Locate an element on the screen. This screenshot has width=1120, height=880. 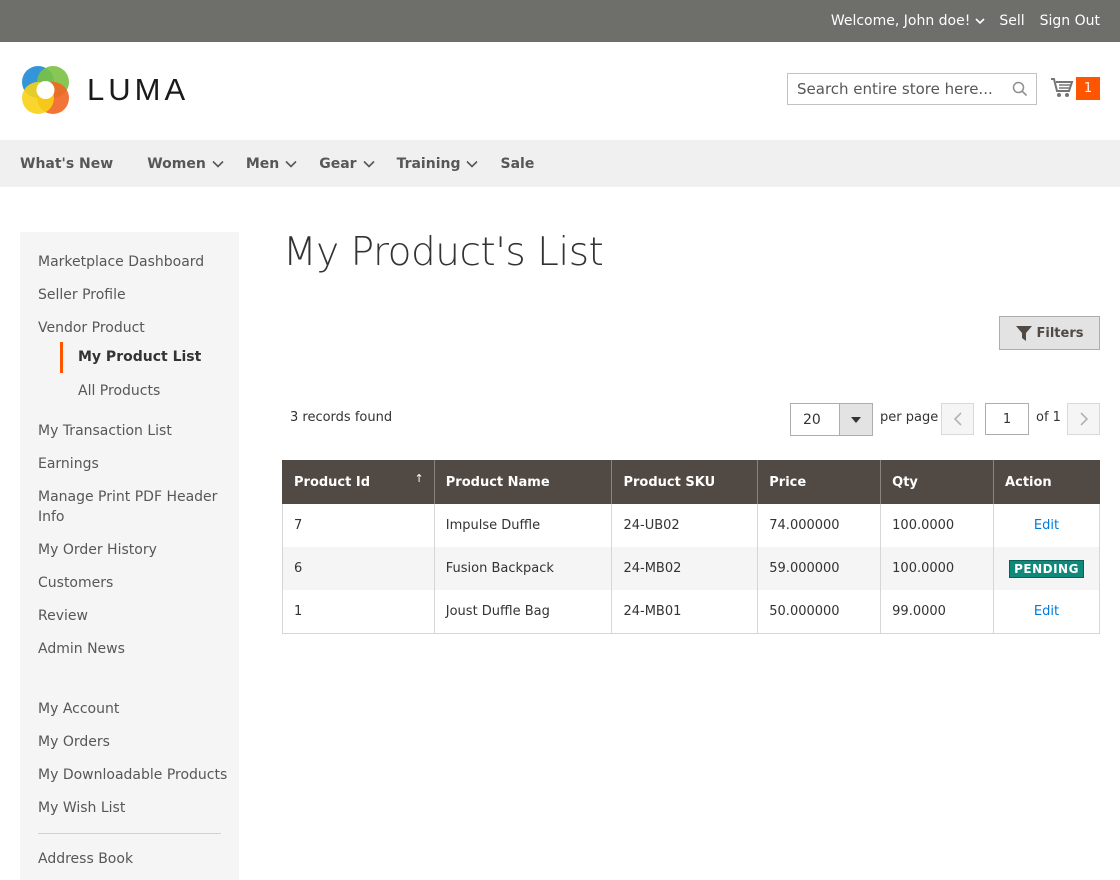
nav-item-gear: Gear is located at coordinates (347, 163).